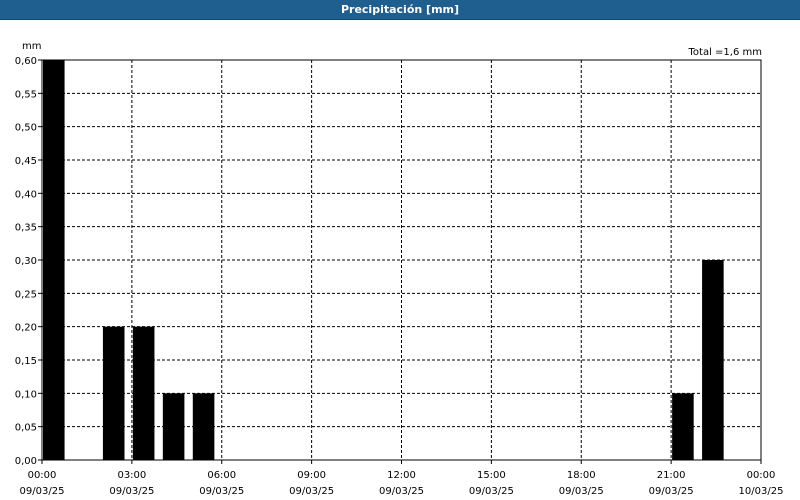 This screenshot has width=800, height=500. Describe the element at coordinates (401, 475) in the screenshot. I see `x-tick-time-label: 12:00` at that location.